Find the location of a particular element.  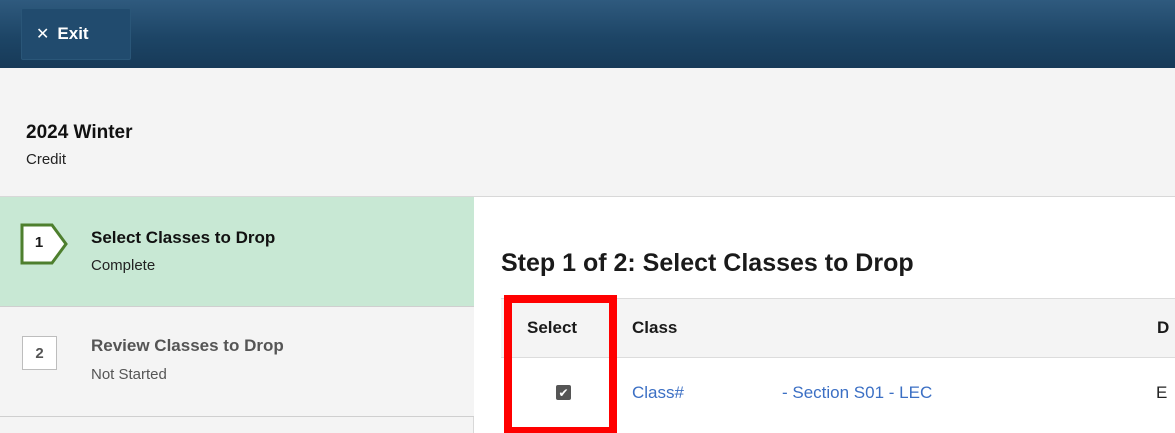

step-number: 1 is located at coordinates (39, 242).